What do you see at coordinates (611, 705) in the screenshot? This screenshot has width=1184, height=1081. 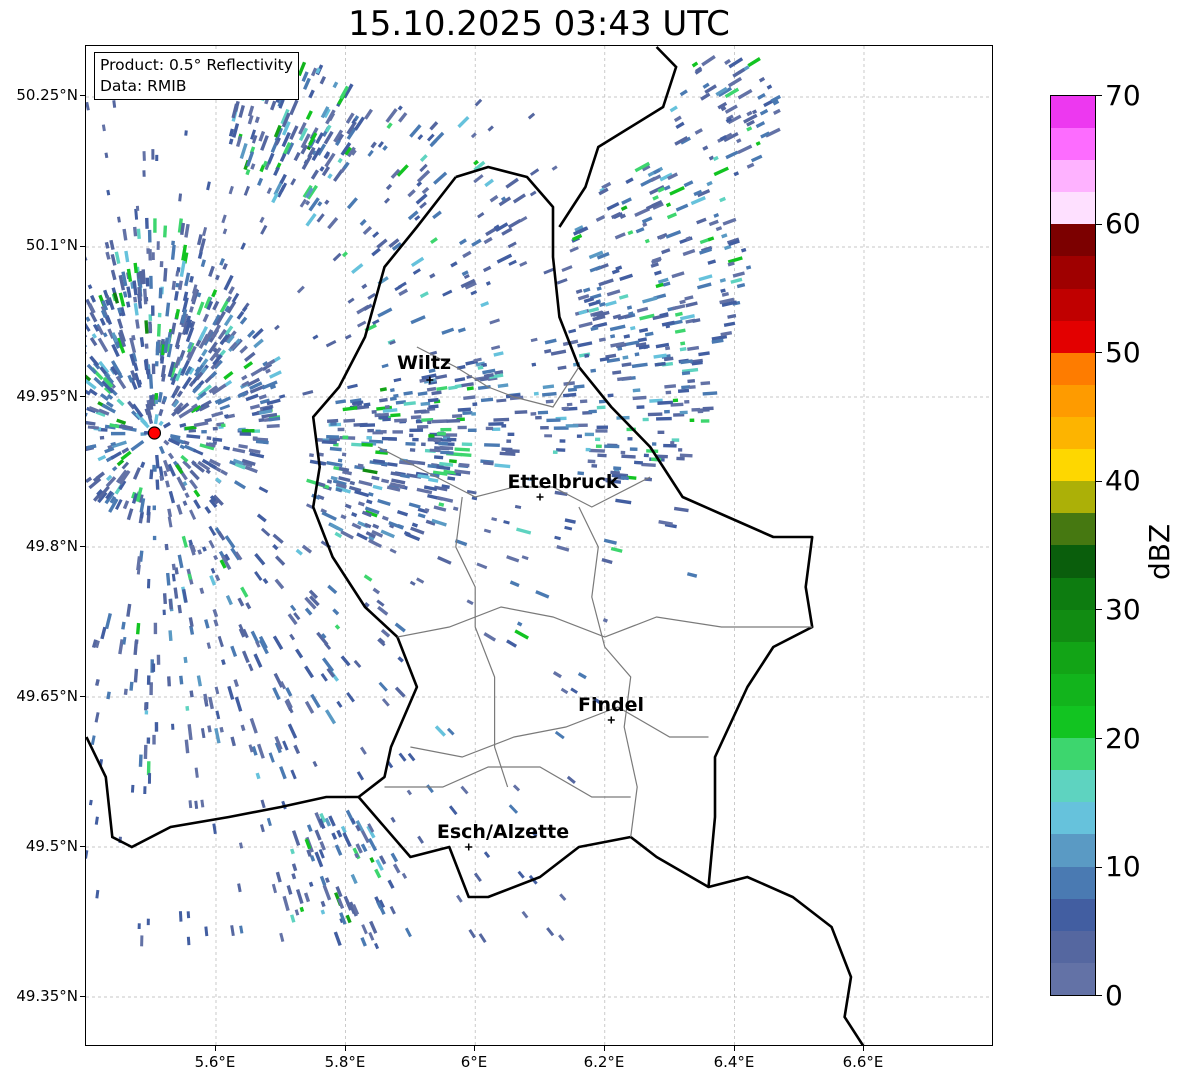 I see `city-label-findel: Findel` at bounding box center [611, 705].